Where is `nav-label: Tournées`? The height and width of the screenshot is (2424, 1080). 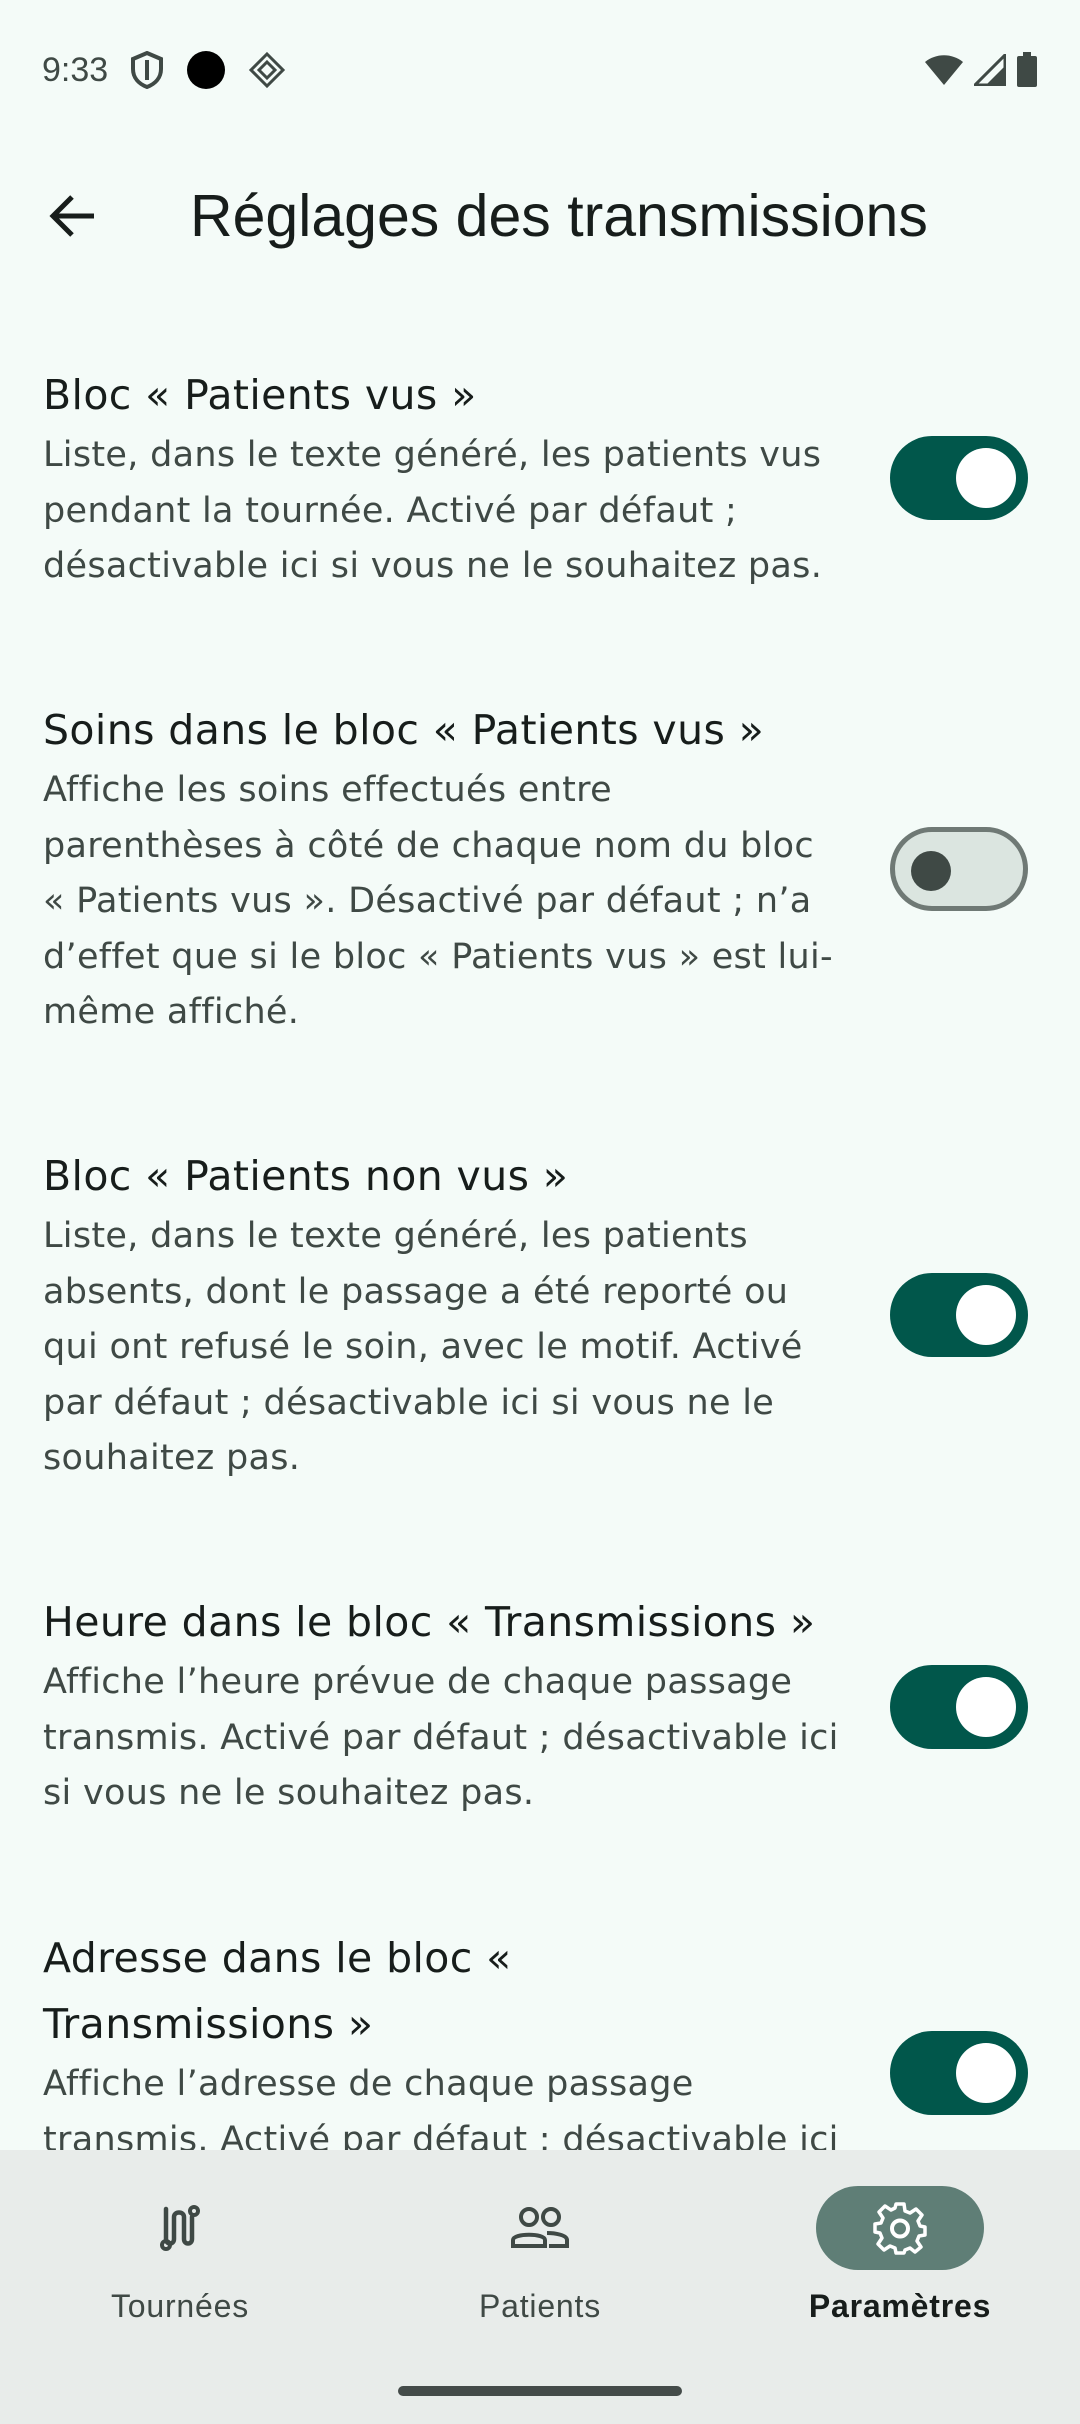
nav-label: Tournées is located at coordinates (180, 2306).